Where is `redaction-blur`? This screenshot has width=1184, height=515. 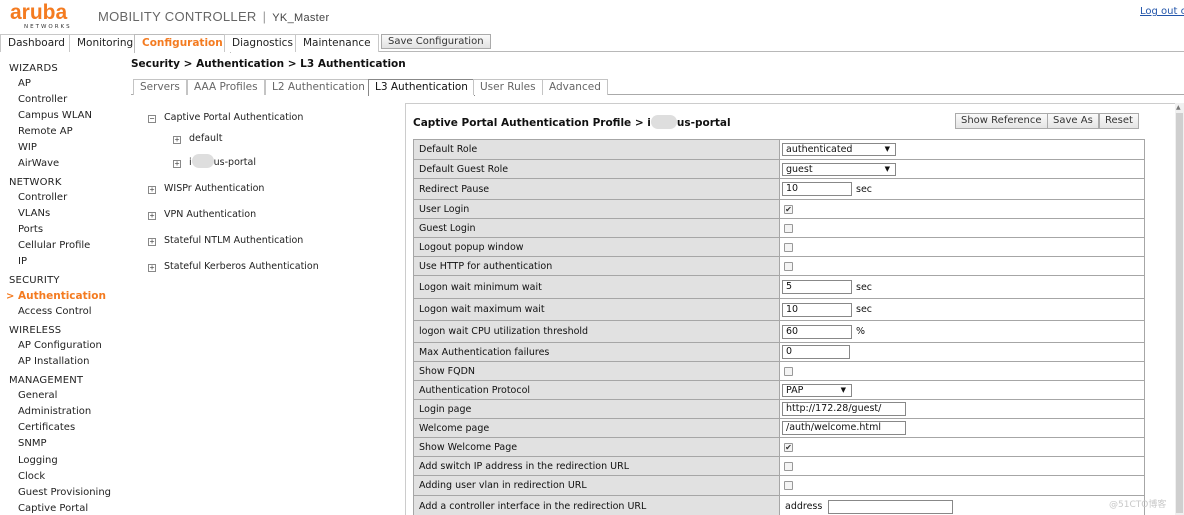 redaction-blur is located at coordinates (663, 122).